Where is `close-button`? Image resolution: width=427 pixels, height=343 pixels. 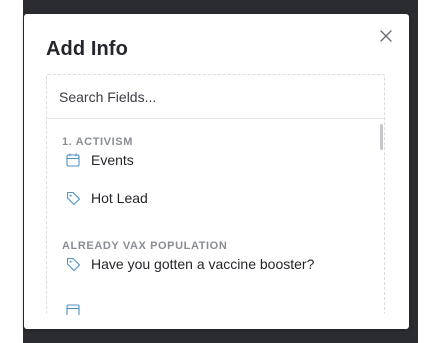
close-button is located at coordinates (386, 36).